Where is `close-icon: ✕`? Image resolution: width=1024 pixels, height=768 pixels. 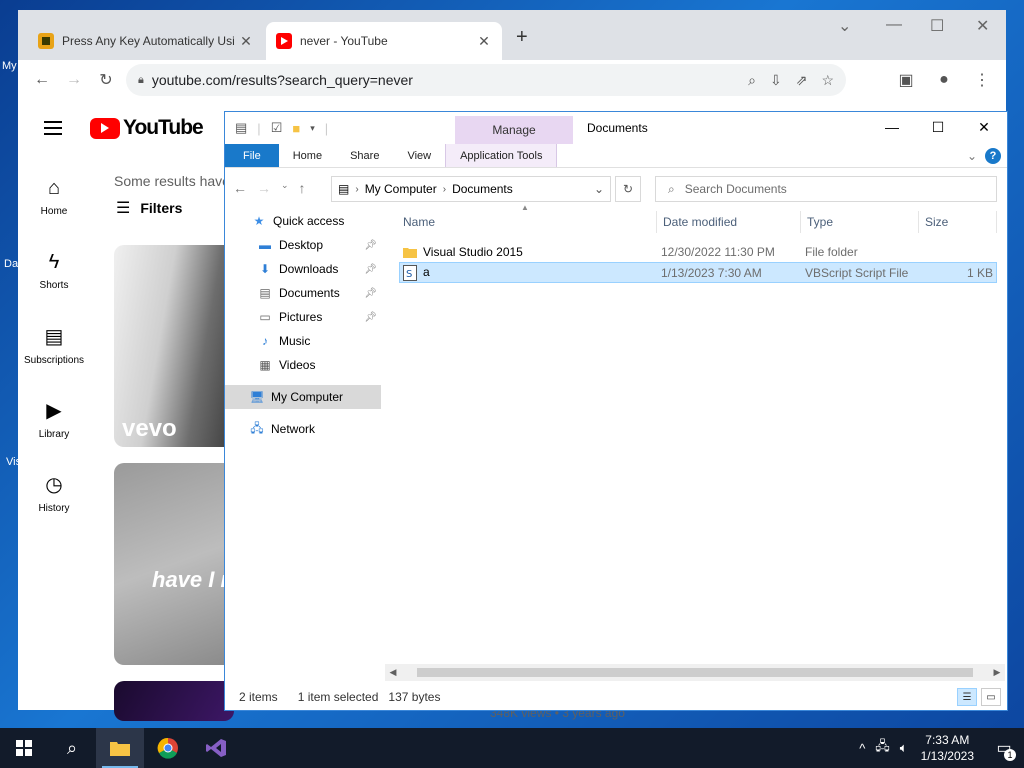 close-icon: ✕ is located at coordinates (984, 127).